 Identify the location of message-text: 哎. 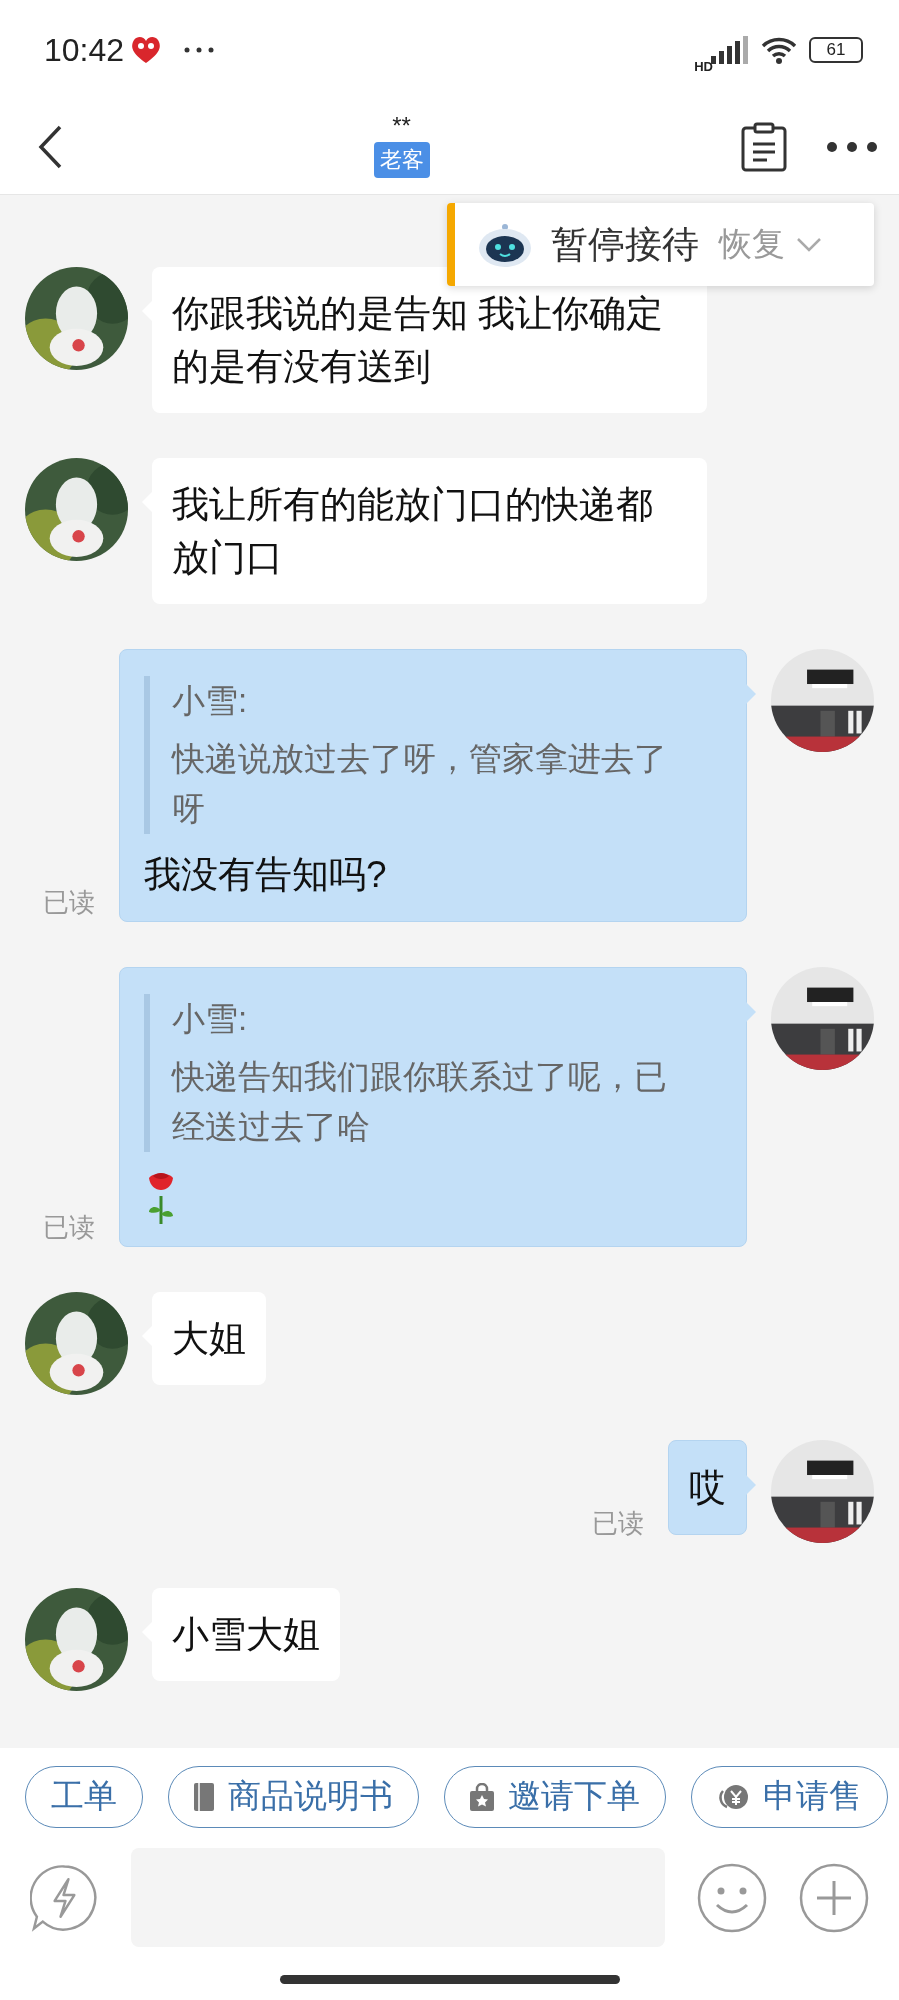
(707, 1488).